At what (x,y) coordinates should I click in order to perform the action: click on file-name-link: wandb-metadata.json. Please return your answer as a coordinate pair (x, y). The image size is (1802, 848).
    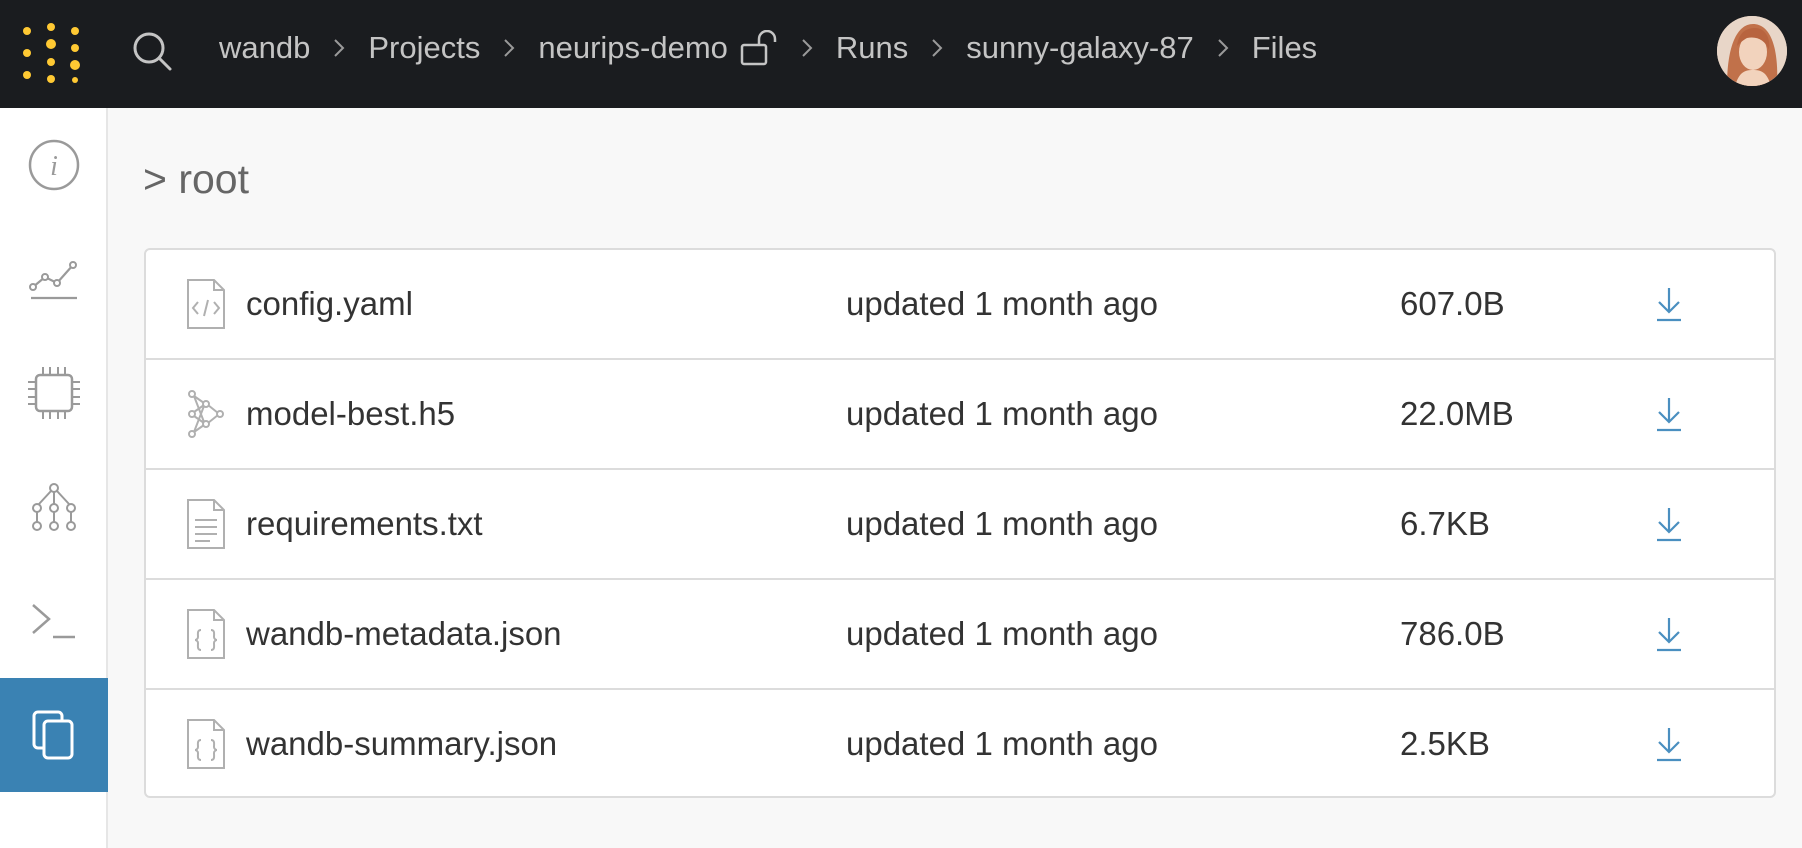
    Looking at the image, I should click on (404, 634).